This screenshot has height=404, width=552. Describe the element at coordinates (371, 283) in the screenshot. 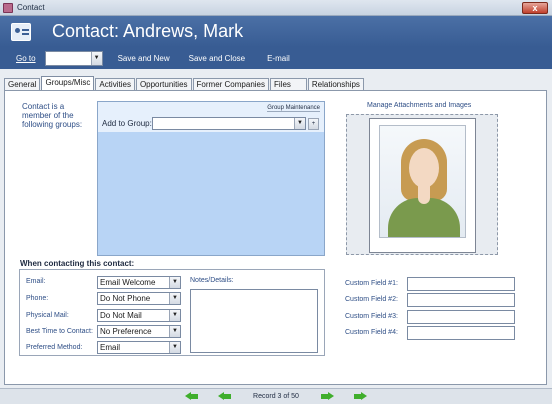

I see `custom-field-1-label: Custom Field #1:` at that location.